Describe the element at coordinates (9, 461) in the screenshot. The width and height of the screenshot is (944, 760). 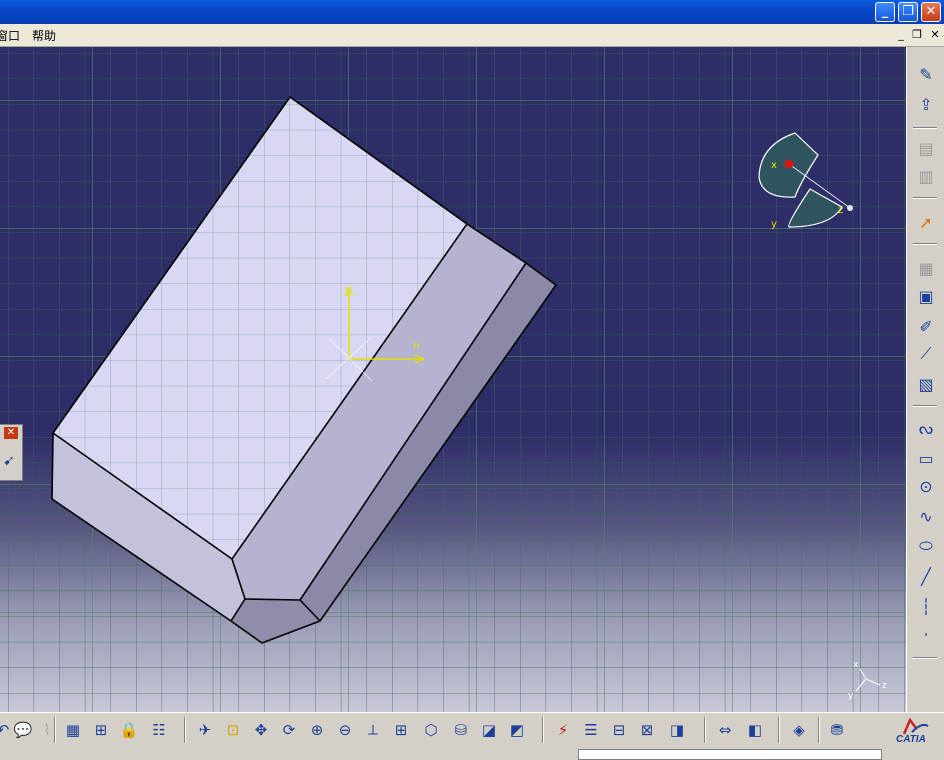
I see `select-icon: ➹` at that location.